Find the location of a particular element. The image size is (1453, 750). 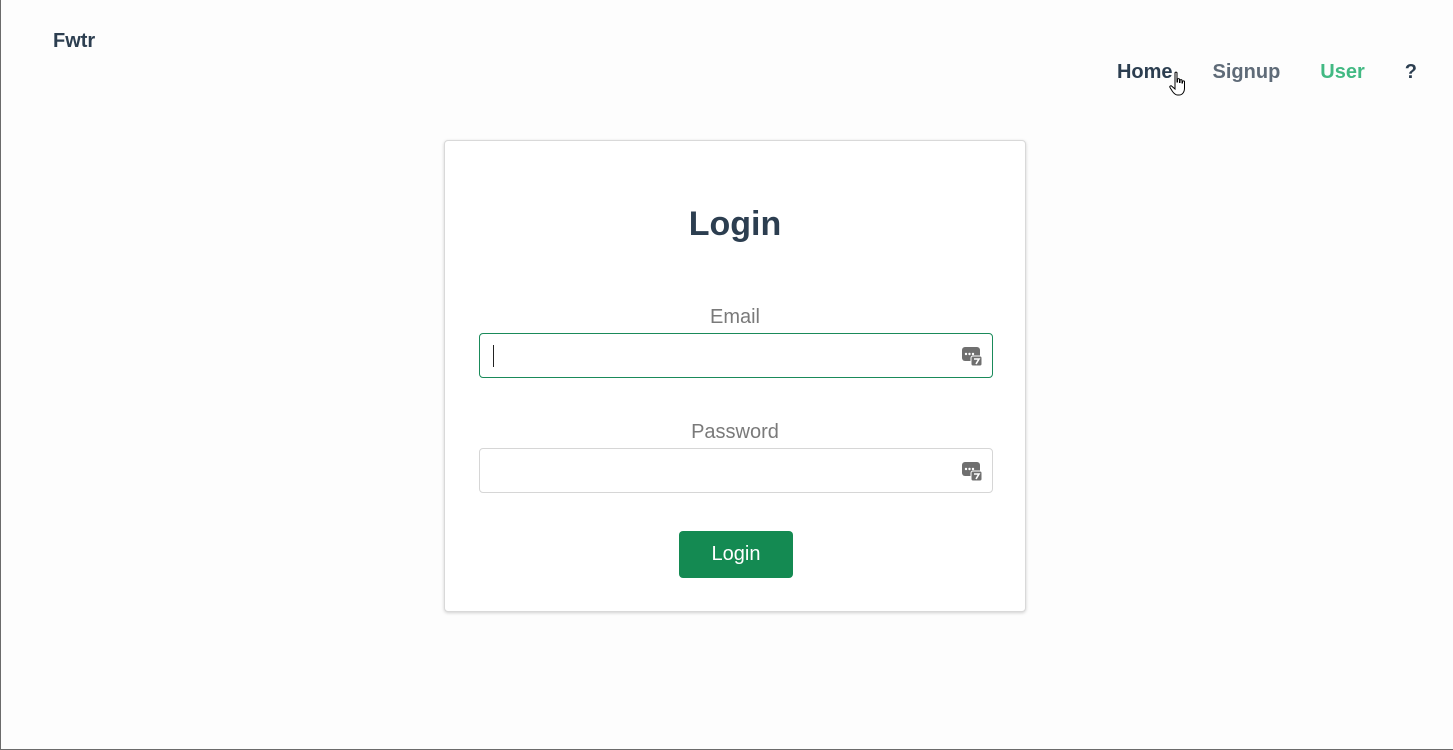

nav-link-user: User is located at coordinates (1342, 72).